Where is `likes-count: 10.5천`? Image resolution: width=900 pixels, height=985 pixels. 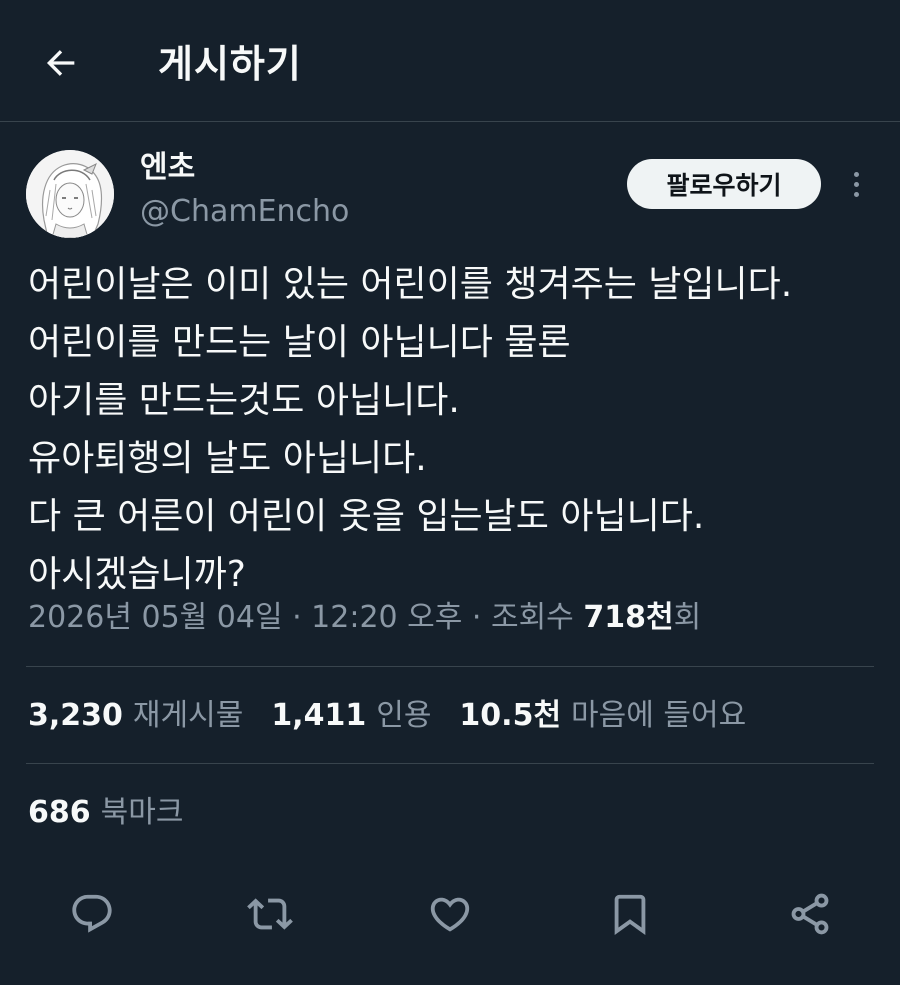 likes-count: 10.5천 is located at coordinates (510, 715).